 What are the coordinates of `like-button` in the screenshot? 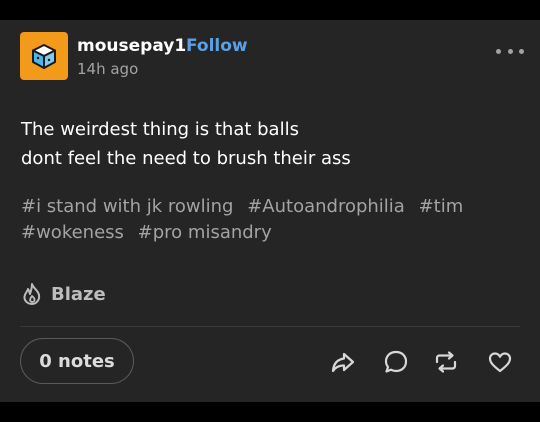 It's located at (500, 362).